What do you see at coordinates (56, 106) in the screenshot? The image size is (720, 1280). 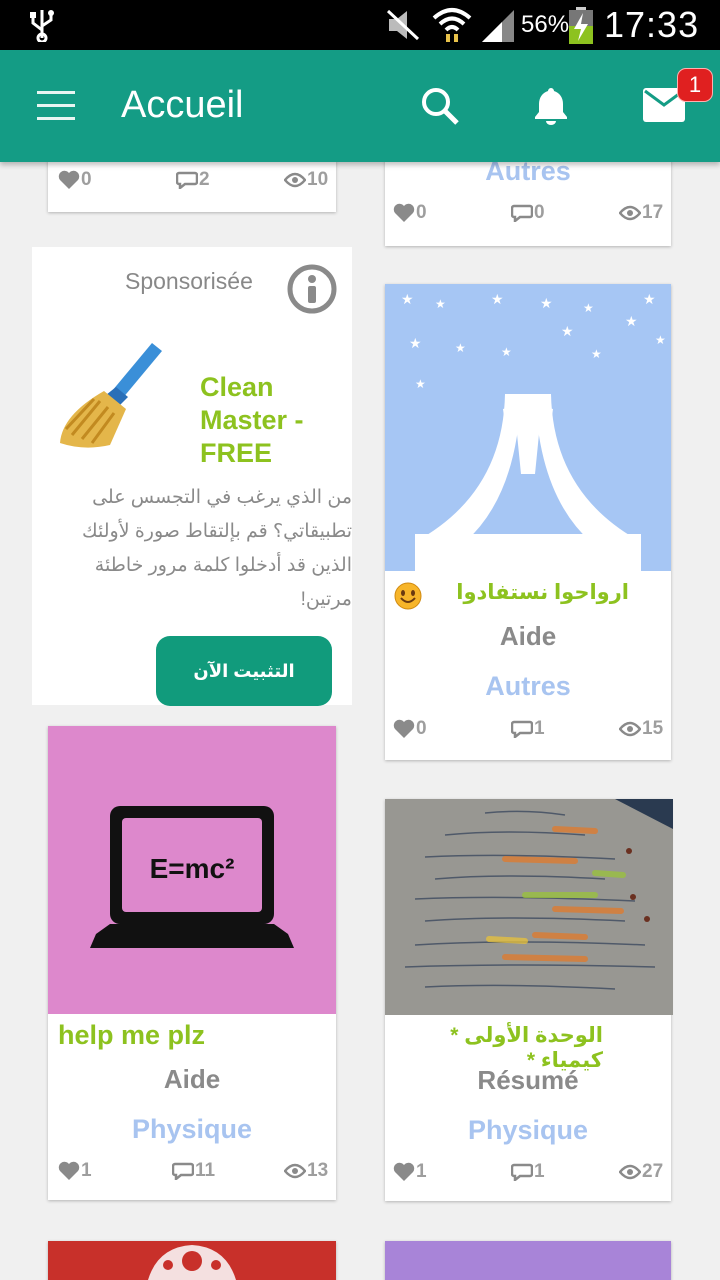 I see `menu-icon` at bounding box center [56, 106].